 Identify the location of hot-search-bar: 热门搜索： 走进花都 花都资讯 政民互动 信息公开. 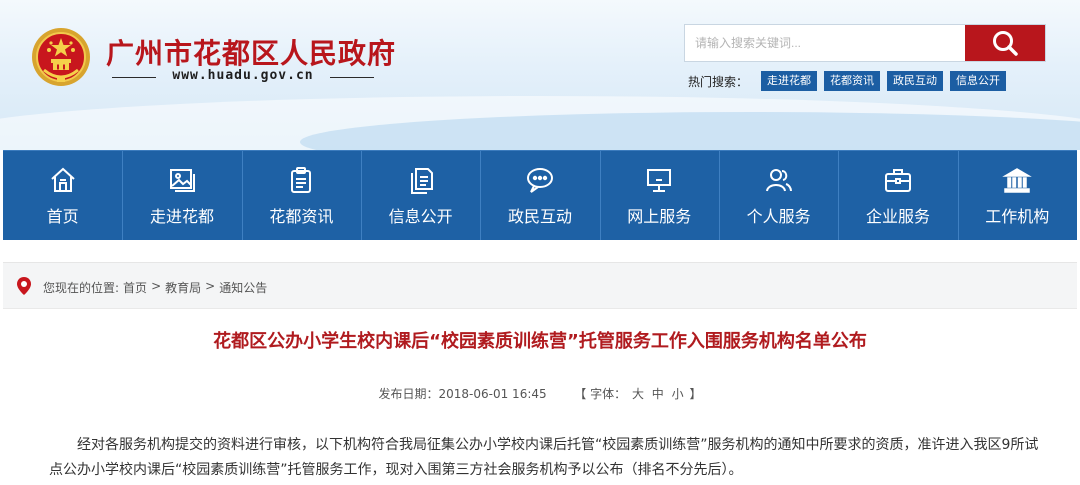
(847, 81).